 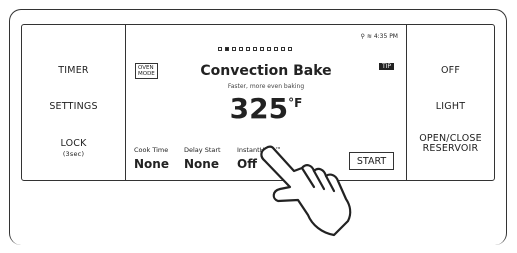 What do you see at coordinates (73, 106) in the screenshot?
I see `settings-button: SETTINGS` at bounding box center [73, 106].